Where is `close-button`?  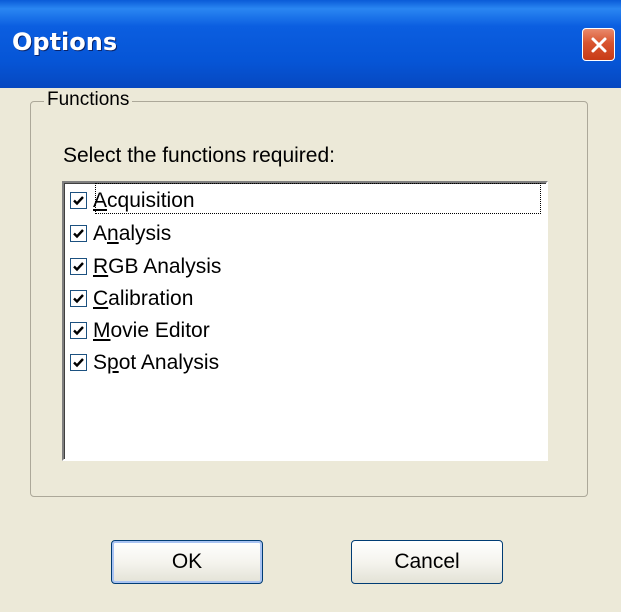
close-button is located at coordinates (598, 44).